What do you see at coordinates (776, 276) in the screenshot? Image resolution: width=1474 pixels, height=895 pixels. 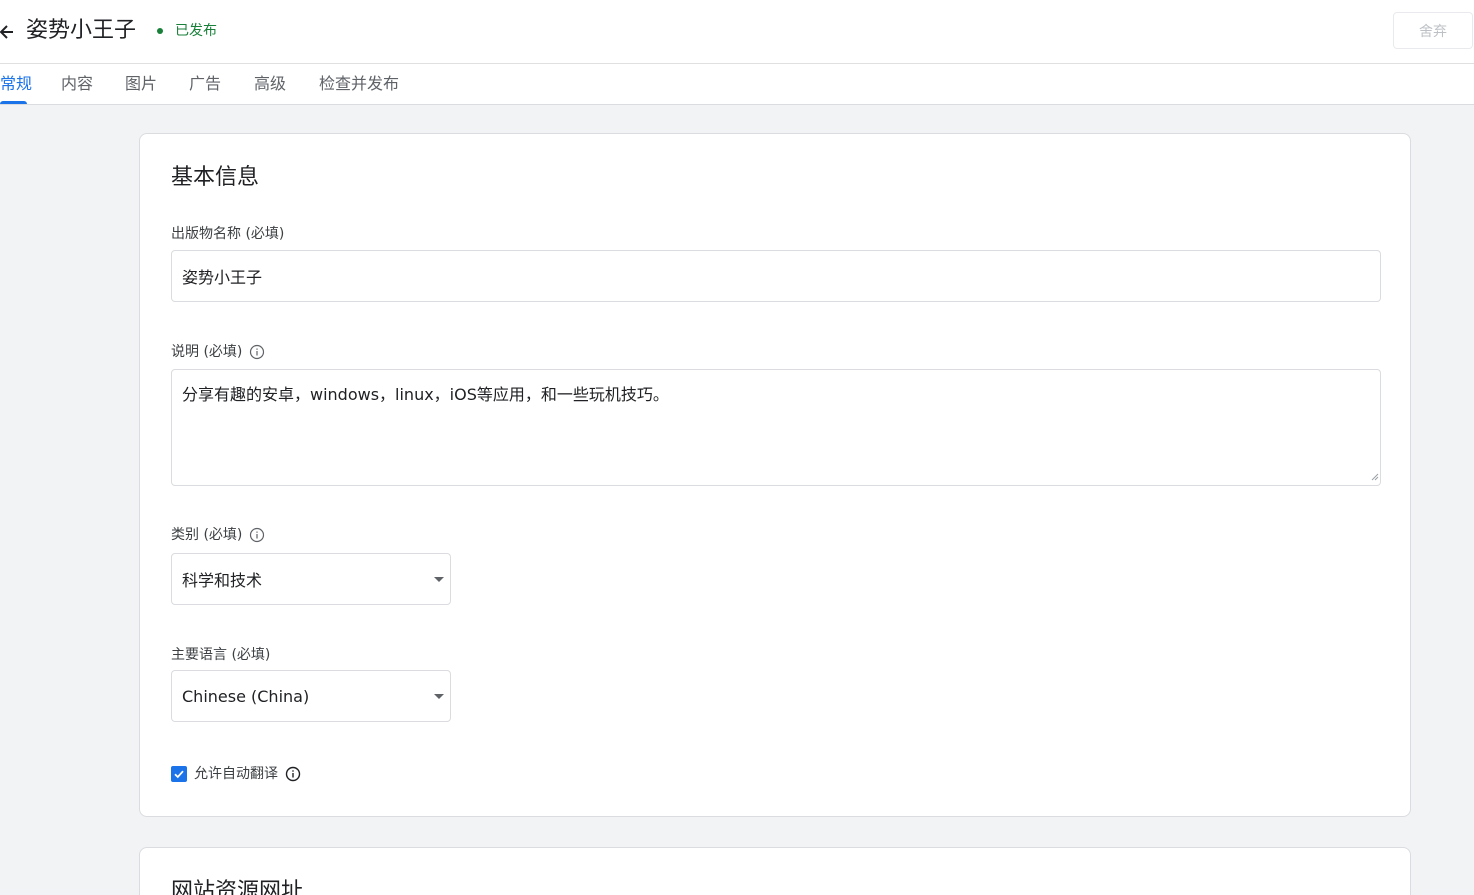 I see `publication-name-input` at bounding box center [776, 276].